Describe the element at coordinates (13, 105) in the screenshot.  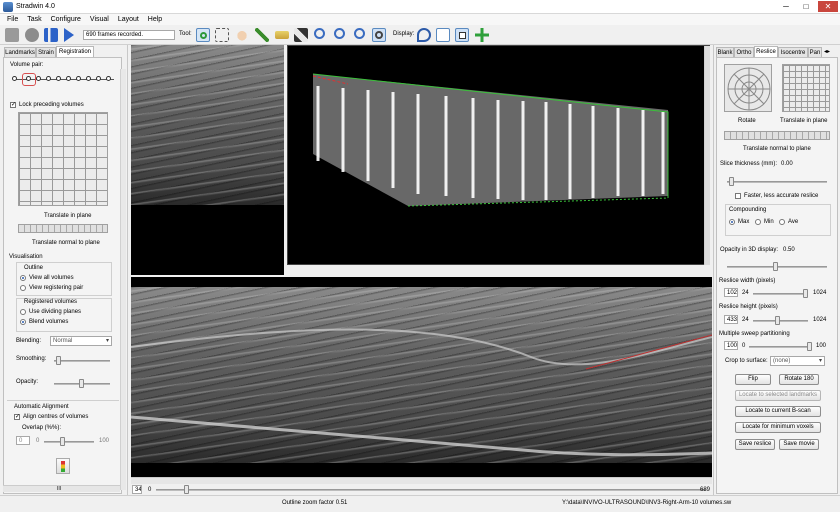
I see `lock-preceding-checkbox: ✓` at that location.